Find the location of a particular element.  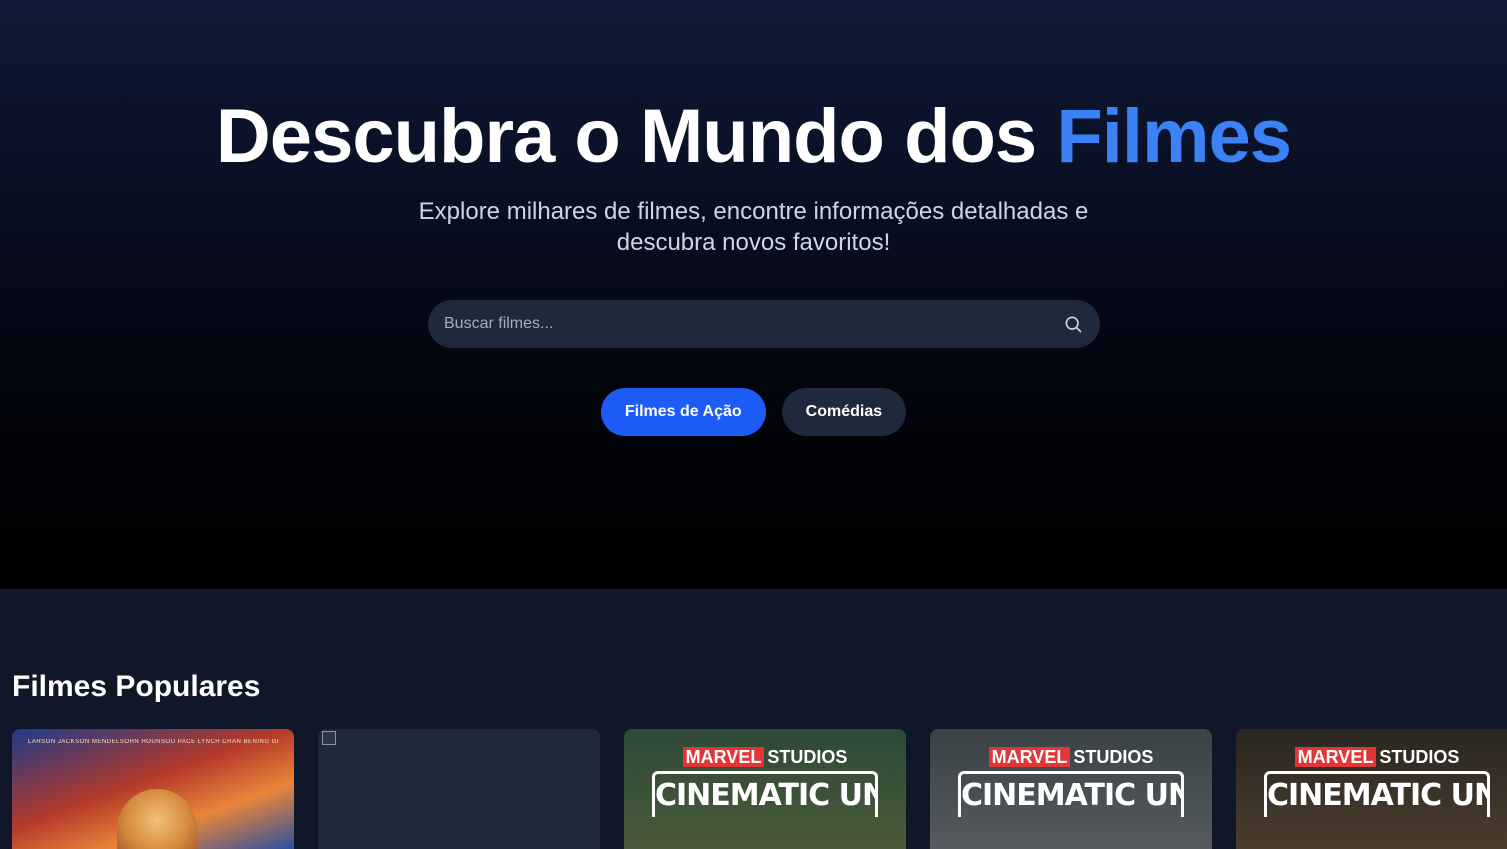

search-icon is located at coordinates (1073, 324).